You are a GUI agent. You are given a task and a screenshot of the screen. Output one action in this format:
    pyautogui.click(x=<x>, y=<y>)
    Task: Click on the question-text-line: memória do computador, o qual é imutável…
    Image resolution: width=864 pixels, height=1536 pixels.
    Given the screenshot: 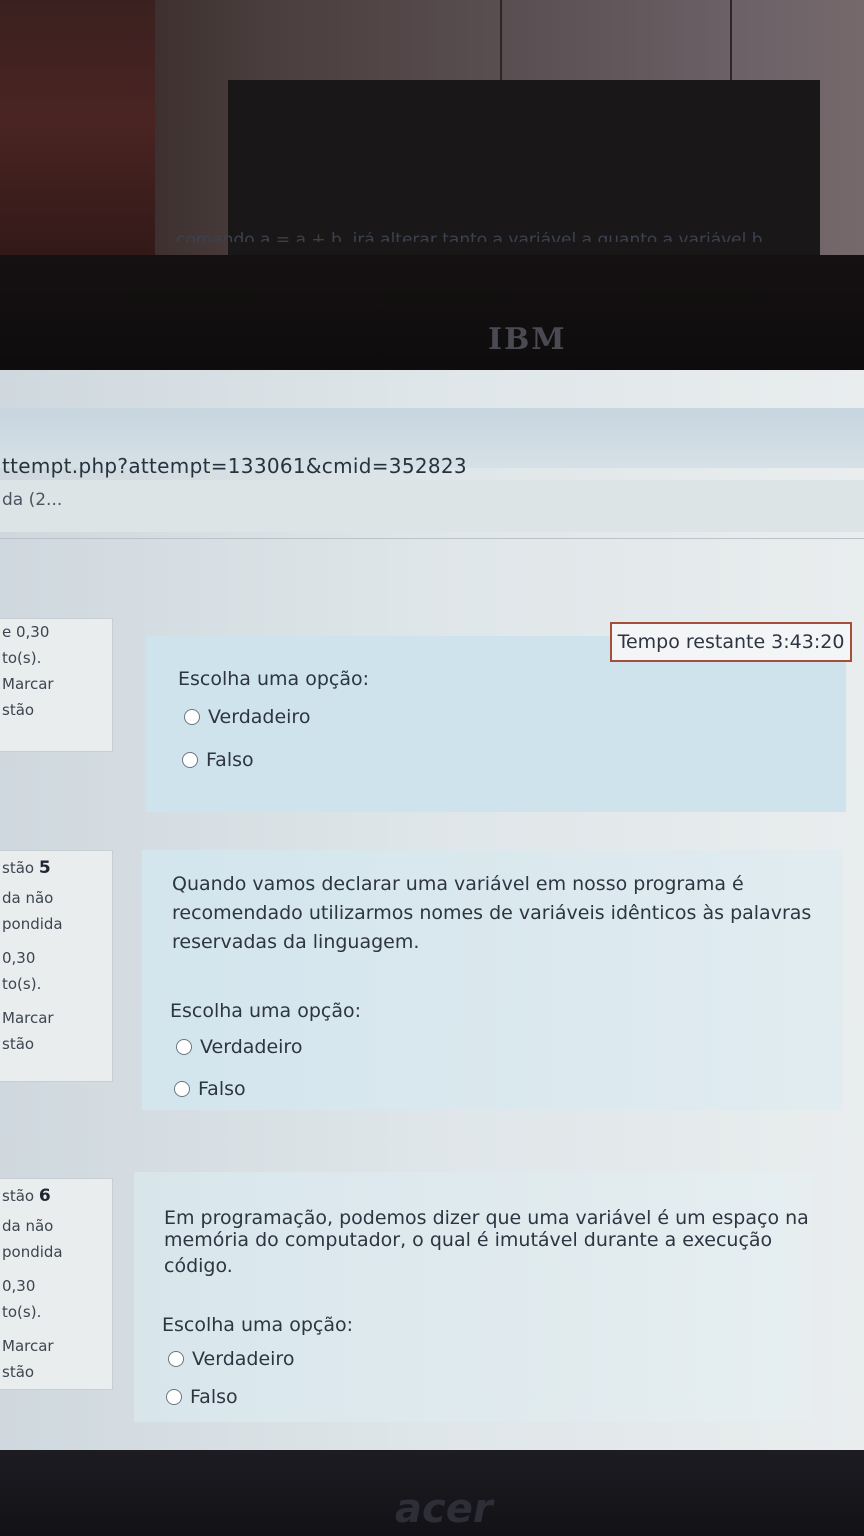 What is the action you would take?
    pyautogui.click(x=468, y=1240)
    